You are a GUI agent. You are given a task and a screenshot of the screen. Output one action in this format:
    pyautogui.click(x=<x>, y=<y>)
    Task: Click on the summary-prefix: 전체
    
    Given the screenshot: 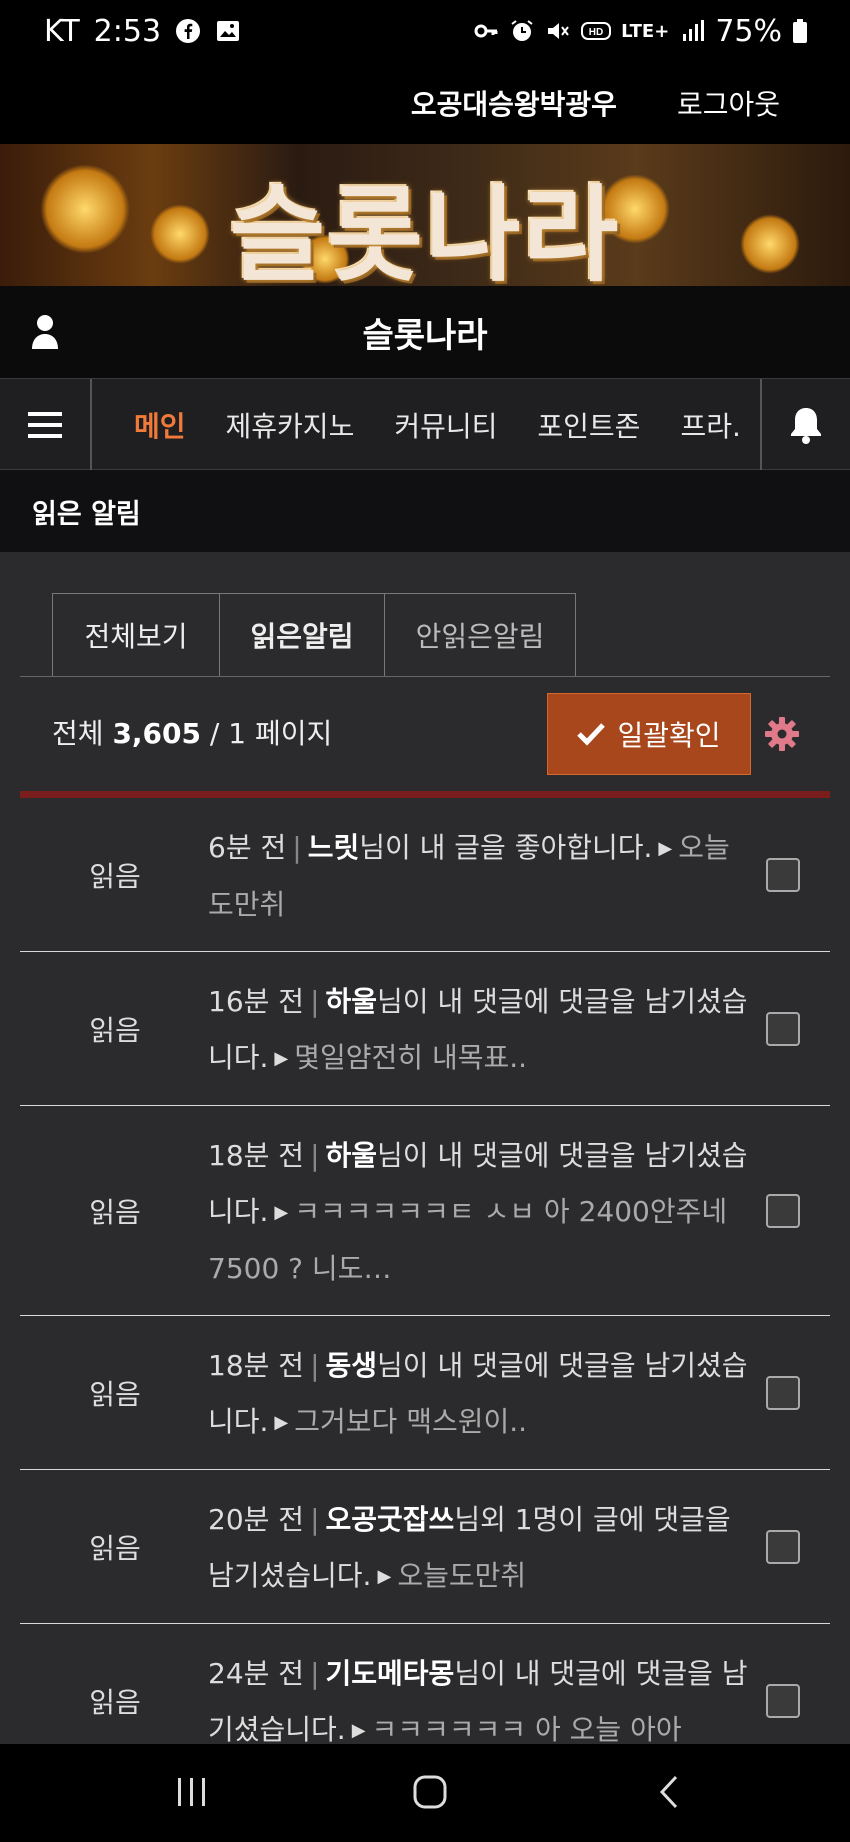 What is the action you would take?
    pyautogui.click(x=78, y=733)
    